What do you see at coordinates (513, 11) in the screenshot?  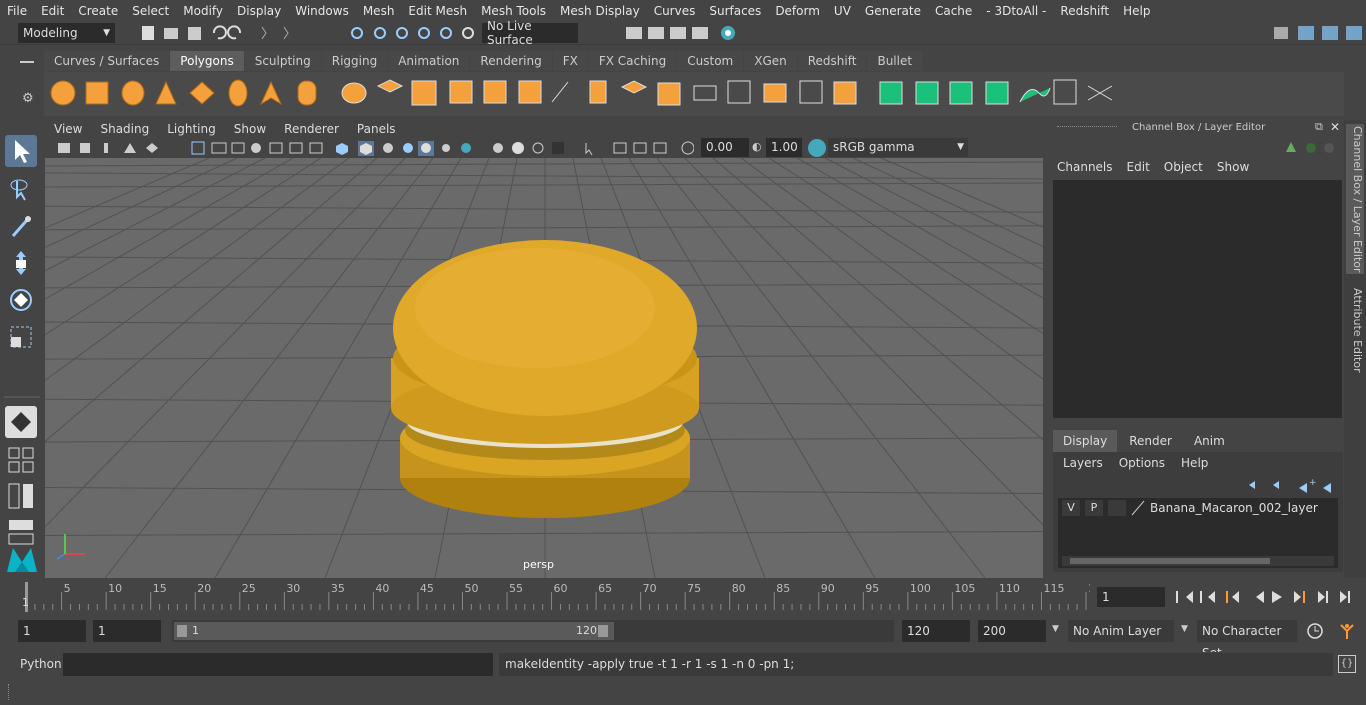 I see `menu-mesh-tools: Mesh Tools` at bounding box center [513, 11].